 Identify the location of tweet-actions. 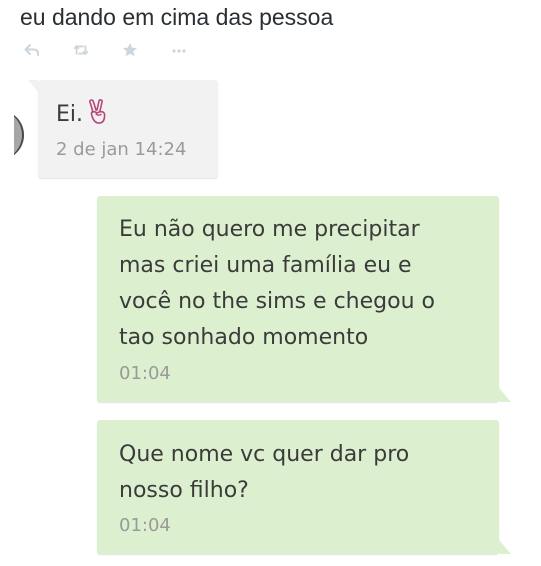
(122, 50).